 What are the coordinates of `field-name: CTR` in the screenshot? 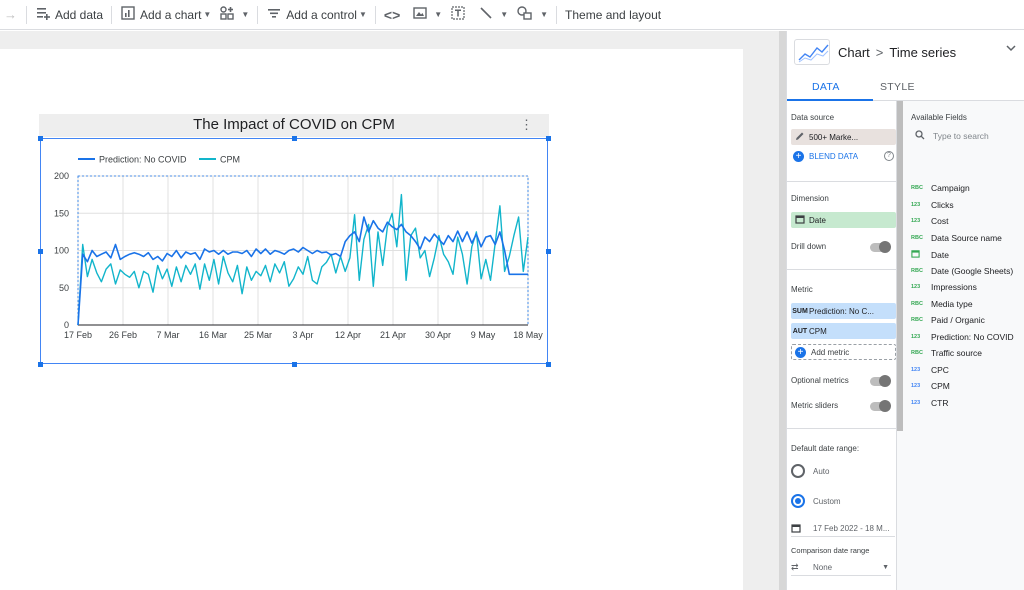 It's located at (940, 402).